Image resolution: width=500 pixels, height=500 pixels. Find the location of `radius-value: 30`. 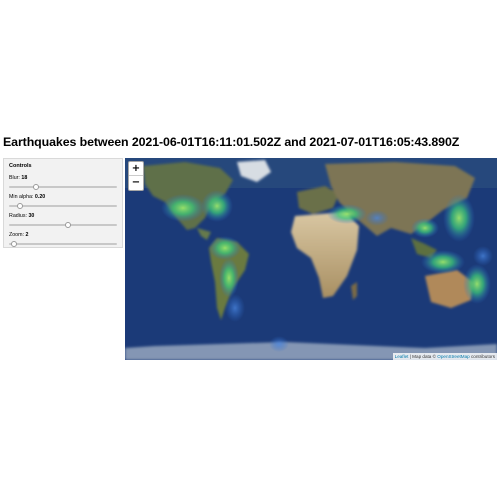

radius-value: 30 is located at coordinates (31, 216).